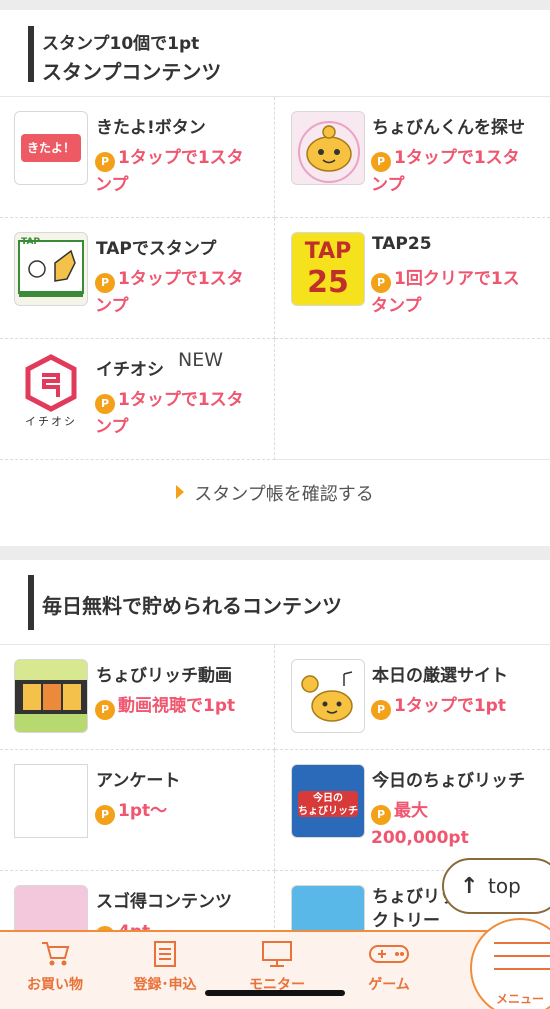 The image size is (550, 1009). I want to click on list-item-ichioshi: イチオシ イチオシ NEW P 1タップで1スタンプ, so click(137, 399).